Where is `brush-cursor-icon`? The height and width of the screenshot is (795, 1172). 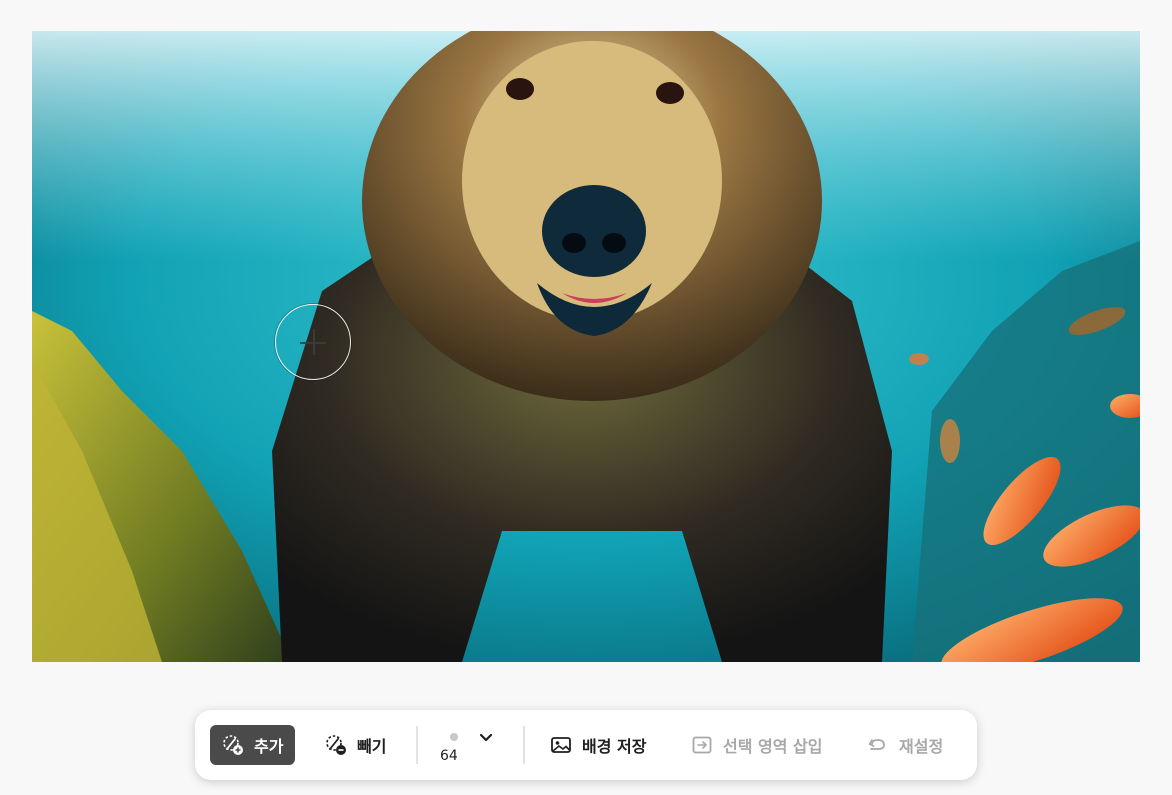
brush-cursor-icon is located at coordinates (313, 342).